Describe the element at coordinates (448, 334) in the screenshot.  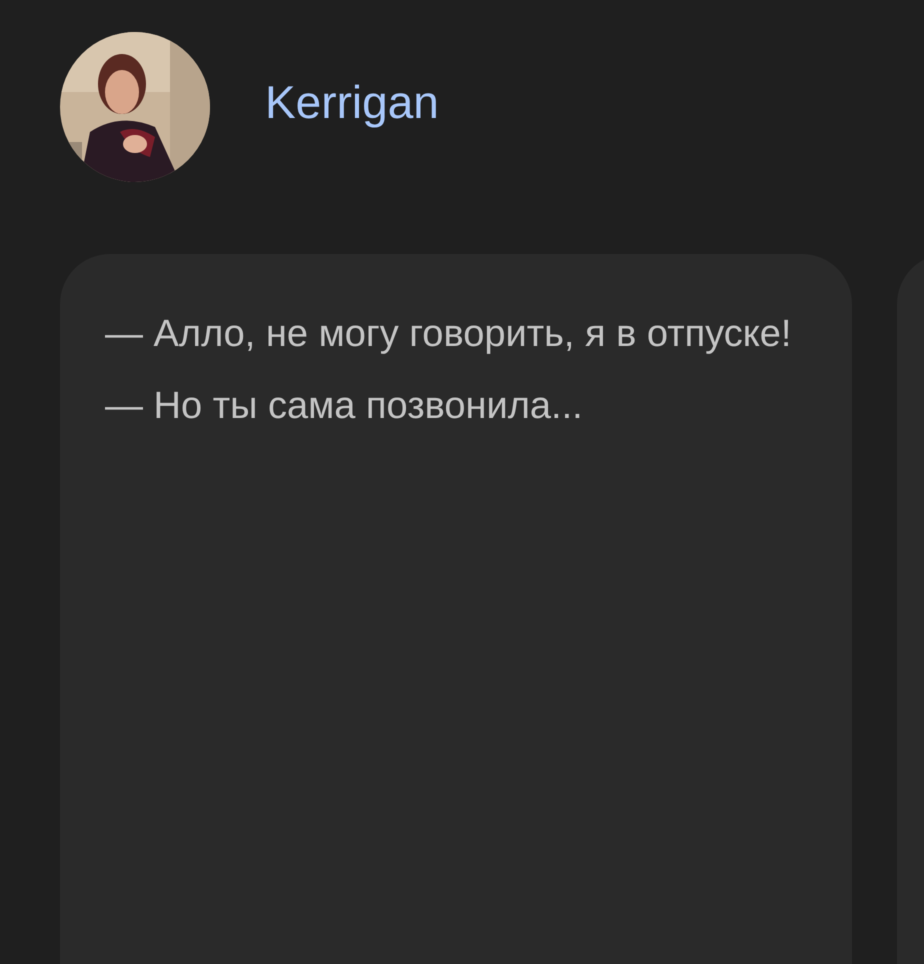
I see `post-text: — Алло, не могу говорить, я в отпуске!` at that location.